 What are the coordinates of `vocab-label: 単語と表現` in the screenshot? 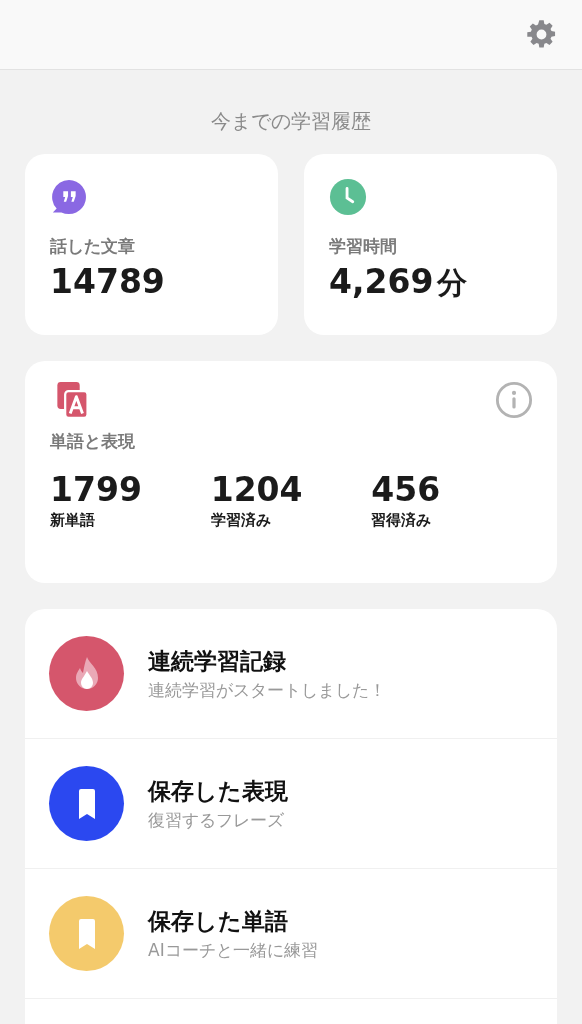 It's located at (93, 441).